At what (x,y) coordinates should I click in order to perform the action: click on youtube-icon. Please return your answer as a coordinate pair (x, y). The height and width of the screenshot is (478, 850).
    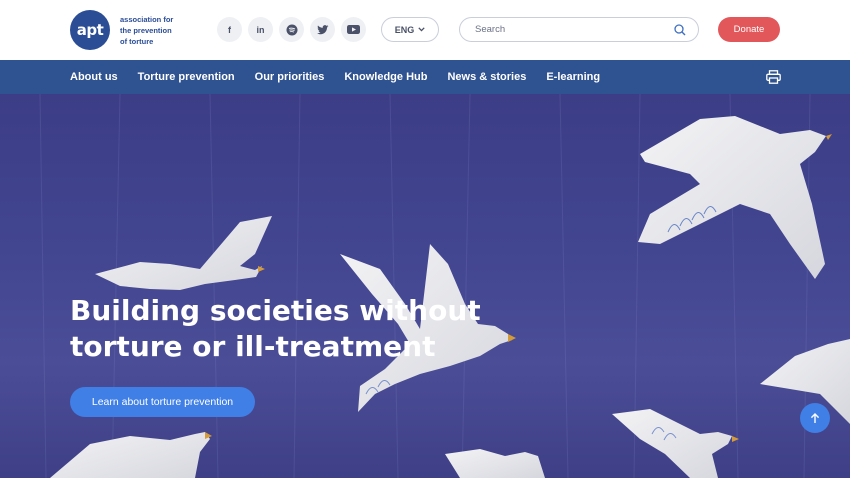
    Looking at the image, I should click on (353, 29).